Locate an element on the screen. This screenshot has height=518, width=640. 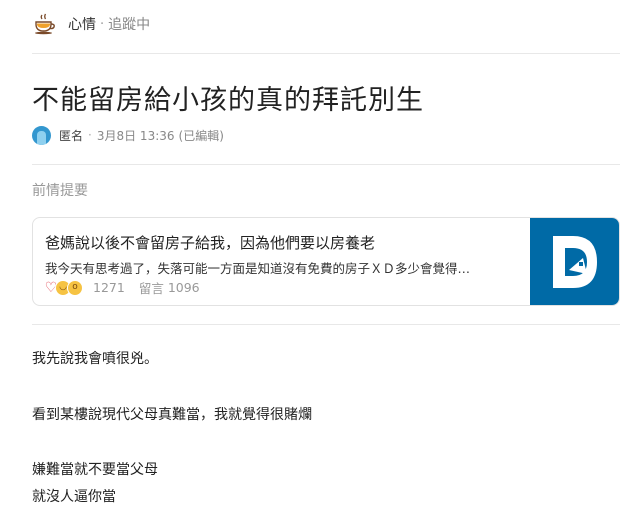
forum-name: 心情 is located at coordinates (82, 24).